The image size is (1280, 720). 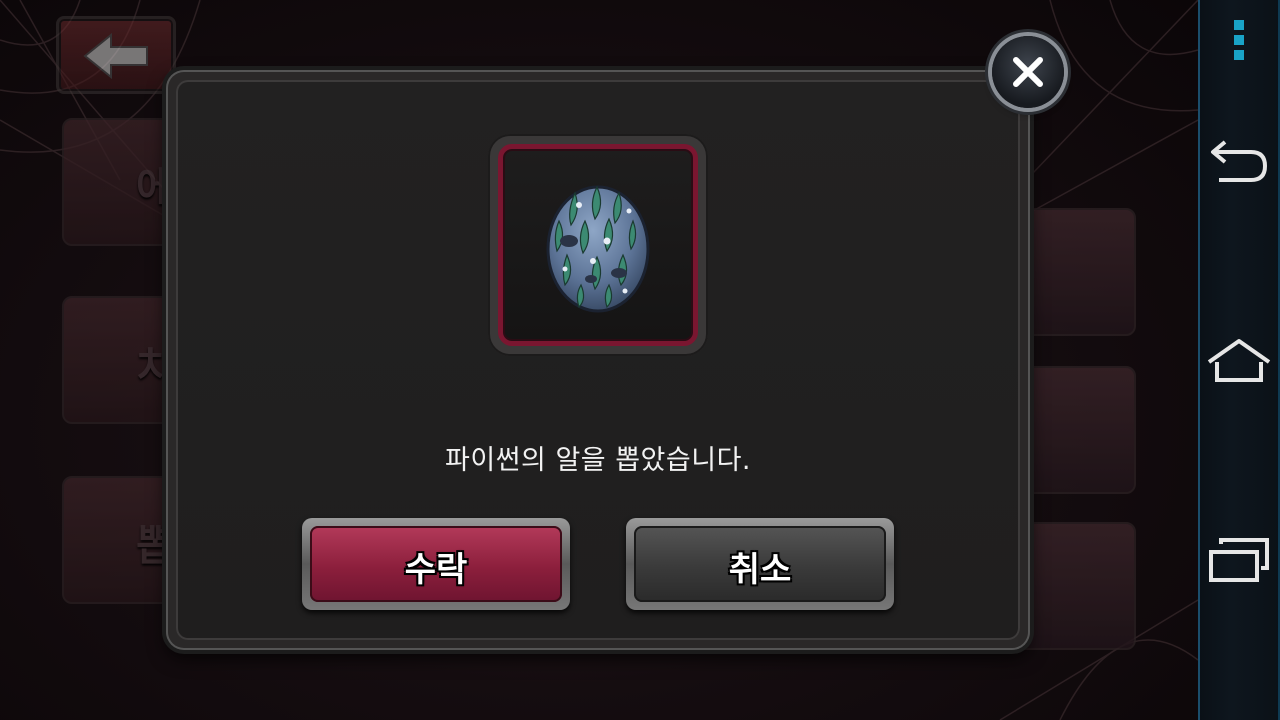 What do you see at coordinates (598, 460) in the screenshot?
I see `dialog-message: 파이썬의 알을 뽑았습니다.` at bounding box center [598, 460].